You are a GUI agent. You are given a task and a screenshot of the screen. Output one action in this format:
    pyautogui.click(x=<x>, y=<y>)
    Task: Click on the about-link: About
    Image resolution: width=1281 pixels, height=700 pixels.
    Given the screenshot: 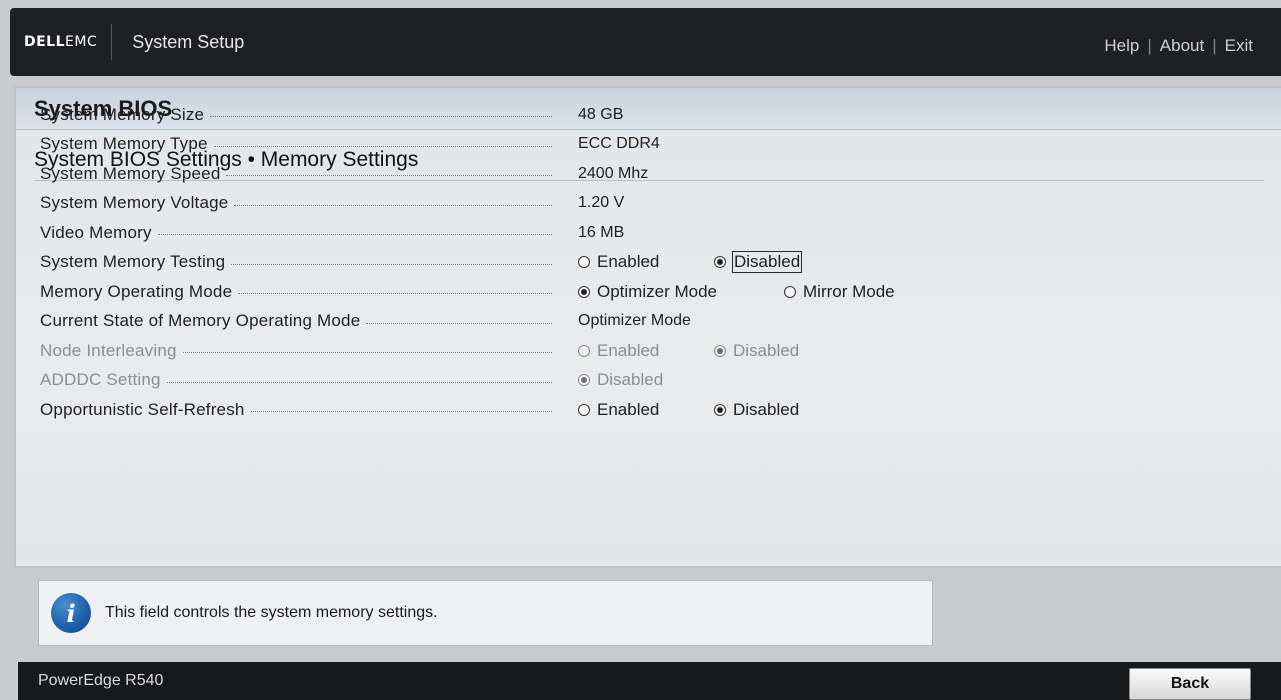 What is the action you would take?
    pyautogui.click(x=1182, y=46)
    